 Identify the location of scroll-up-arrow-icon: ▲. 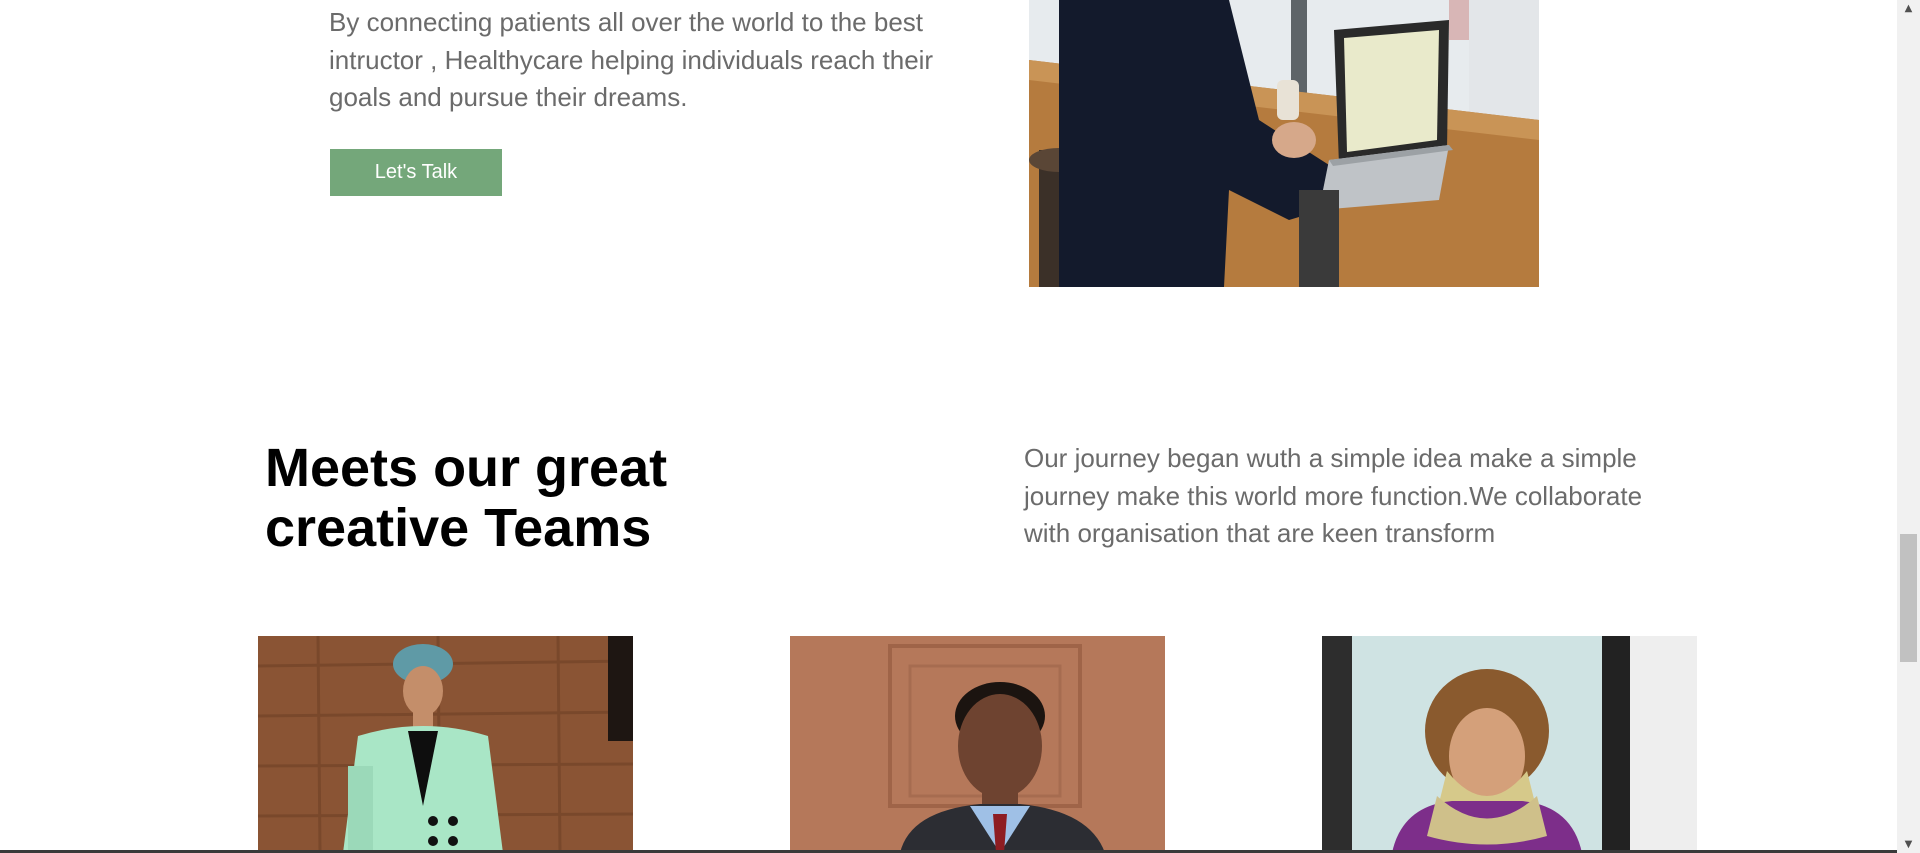
(1908, 8).